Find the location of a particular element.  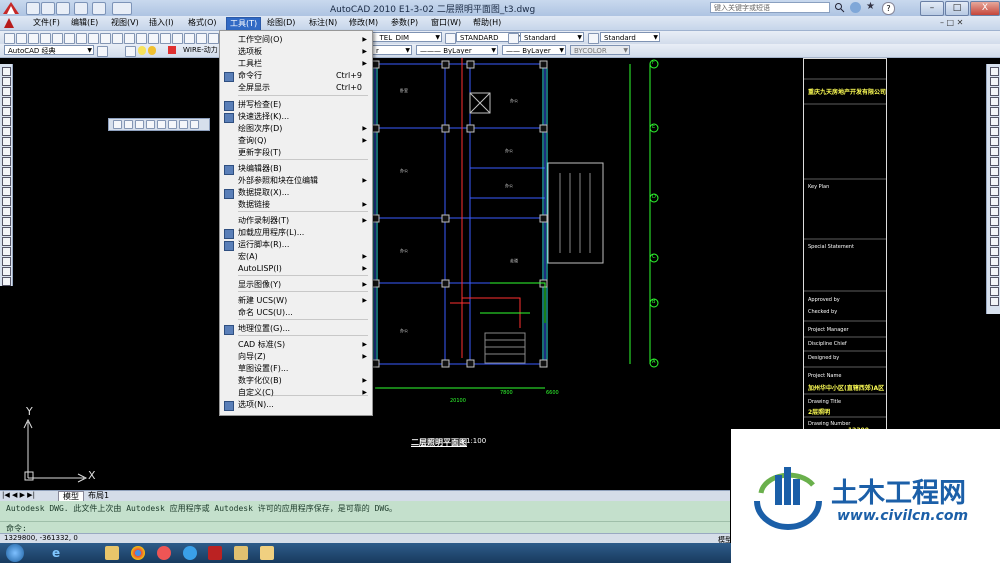

modify-tool-18-icon is located at coordinates (994, 251).